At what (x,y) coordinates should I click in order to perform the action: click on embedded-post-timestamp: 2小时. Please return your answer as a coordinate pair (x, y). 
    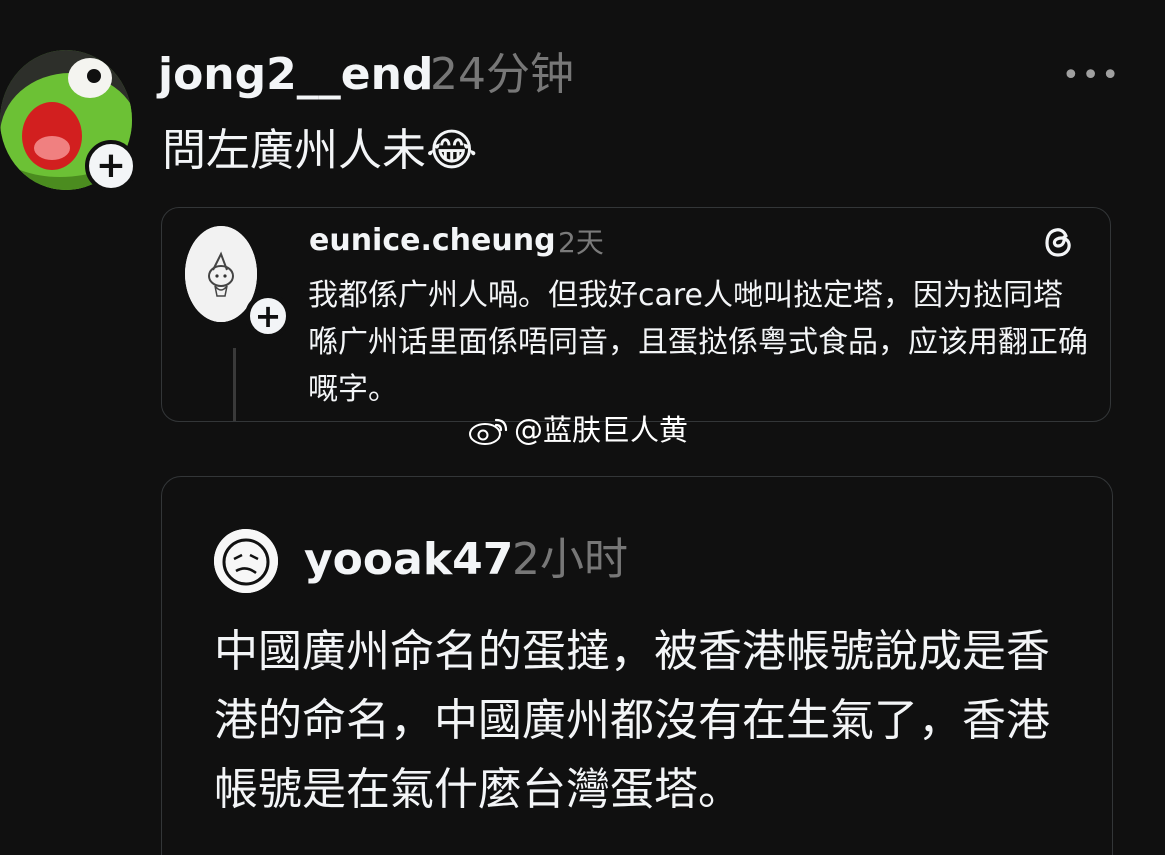
    Looking at the image, I should click on (570, 559).